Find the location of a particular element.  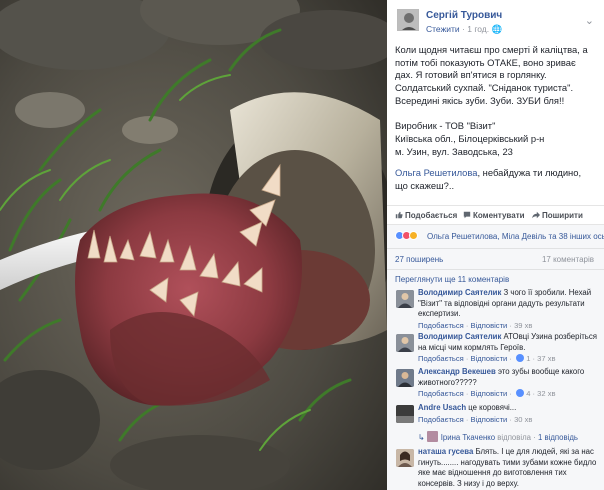

comment-footer: Подобається · Відповісти · 39 хв is located at coordinates (475, 325).